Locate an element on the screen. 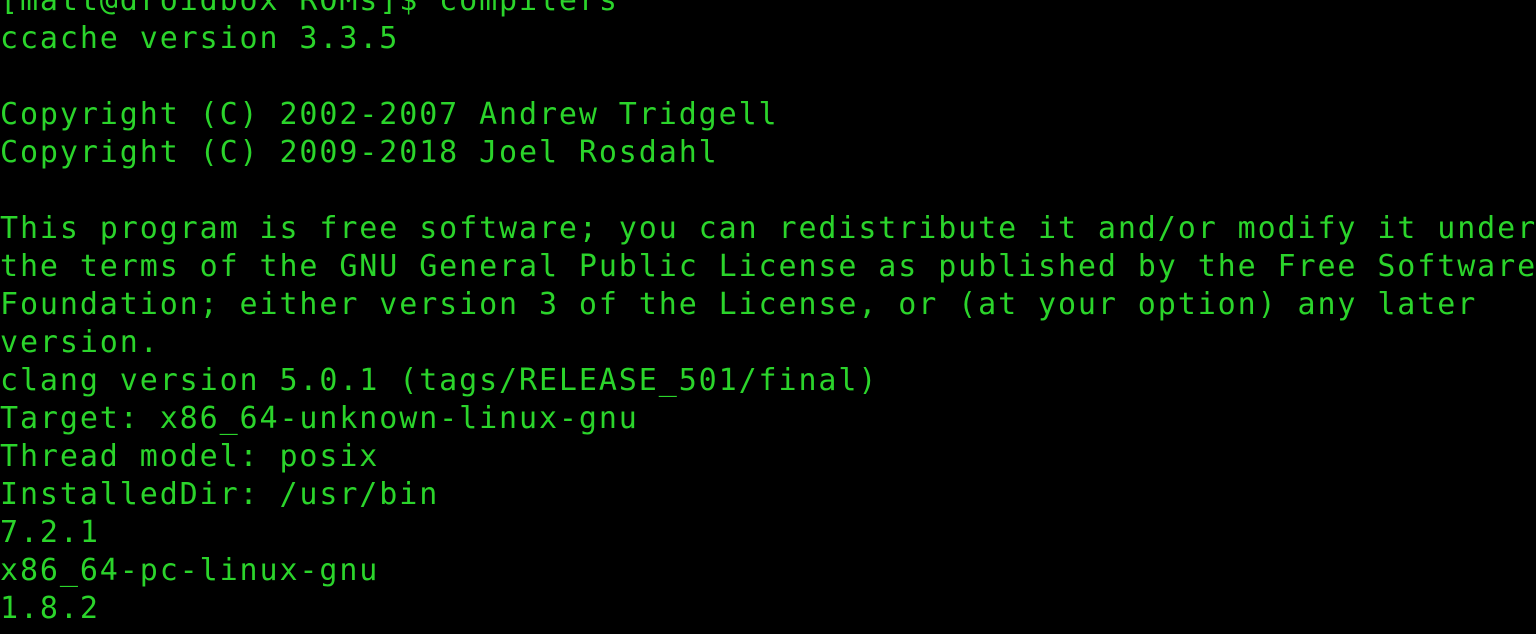 The width and height of the screenshot is (1536, 634). gcc-version-line: 7.2.1 is located at coordinates (50, 532).